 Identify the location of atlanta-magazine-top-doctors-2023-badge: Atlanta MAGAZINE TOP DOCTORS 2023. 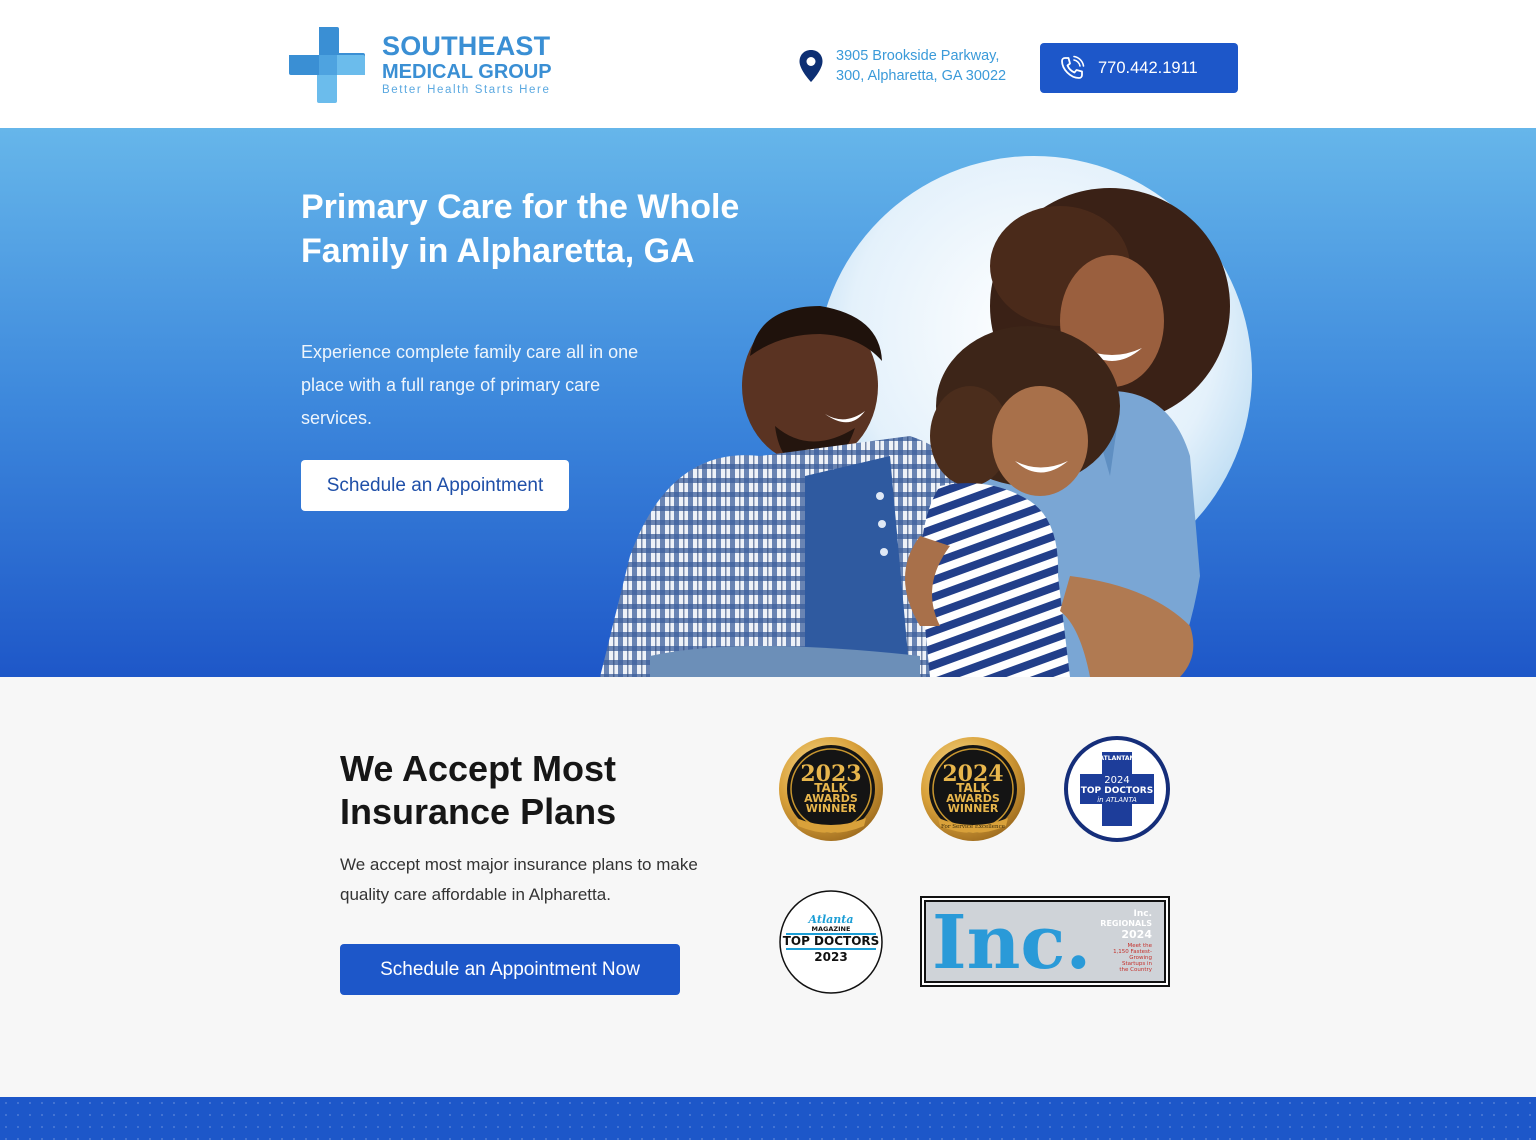
(831, 942).